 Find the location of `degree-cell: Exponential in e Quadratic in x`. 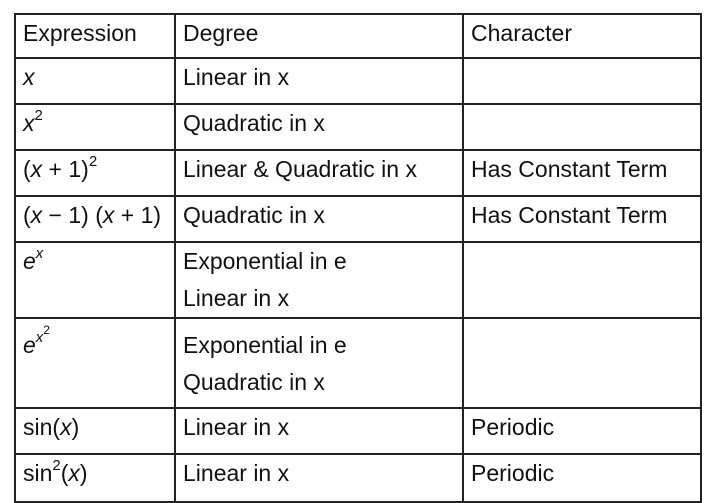

degree-cell: Exponential in e Quadratic in x is located at coordinates (319, 363).